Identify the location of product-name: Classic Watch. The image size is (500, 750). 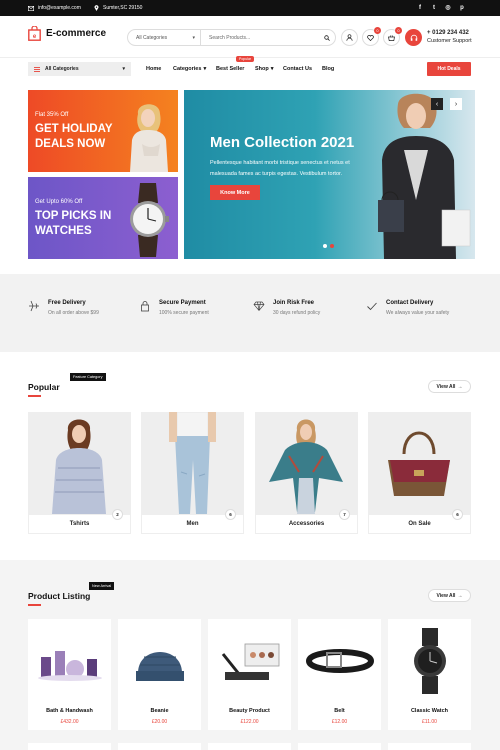
(429, 711).